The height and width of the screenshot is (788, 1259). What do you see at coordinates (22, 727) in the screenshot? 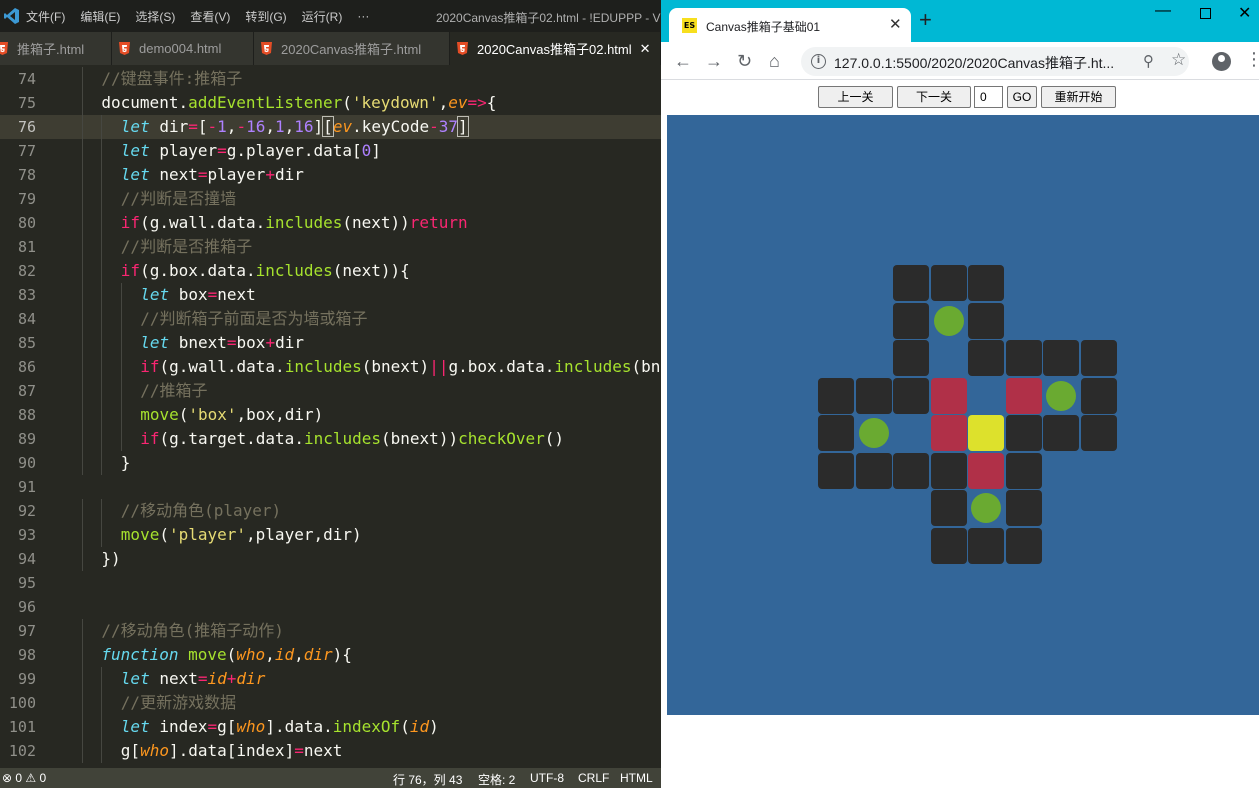
I see `line-number: 101` at bounding box center [22, 727].